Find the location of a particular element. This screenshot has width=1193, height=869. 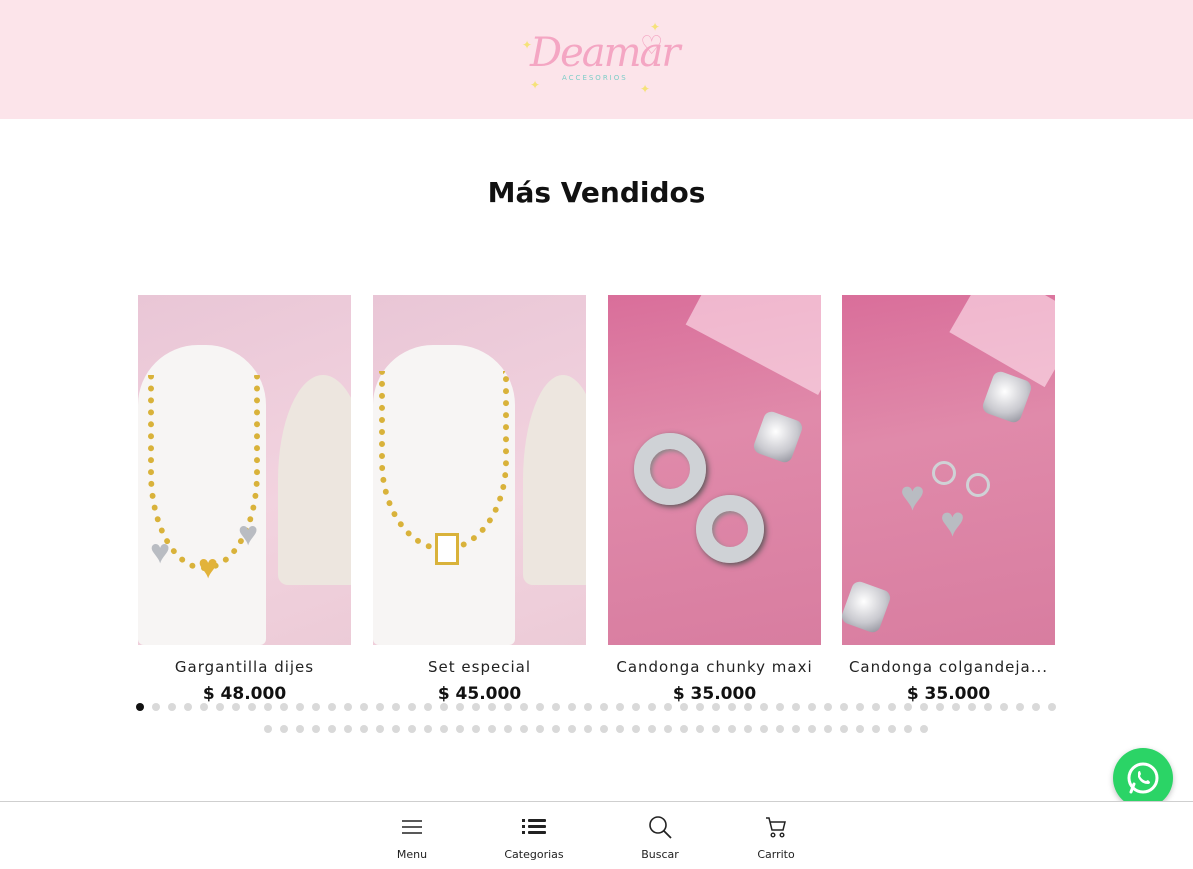

product-card: Set especial $ 45.000 is located at coordinates (479, 499).